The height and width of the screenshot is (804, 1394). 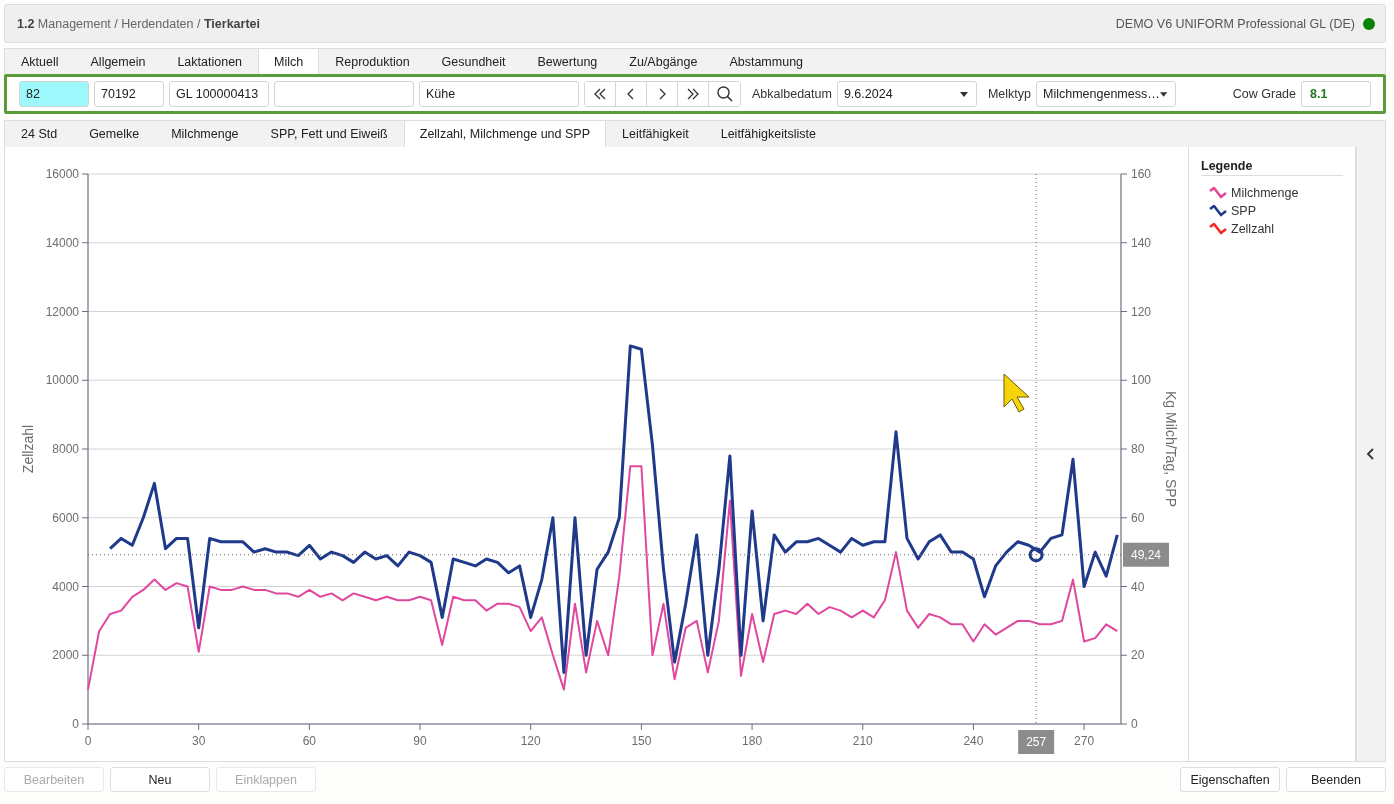 I want to click on chevron-left-icon, so click(x=1371, y=454).